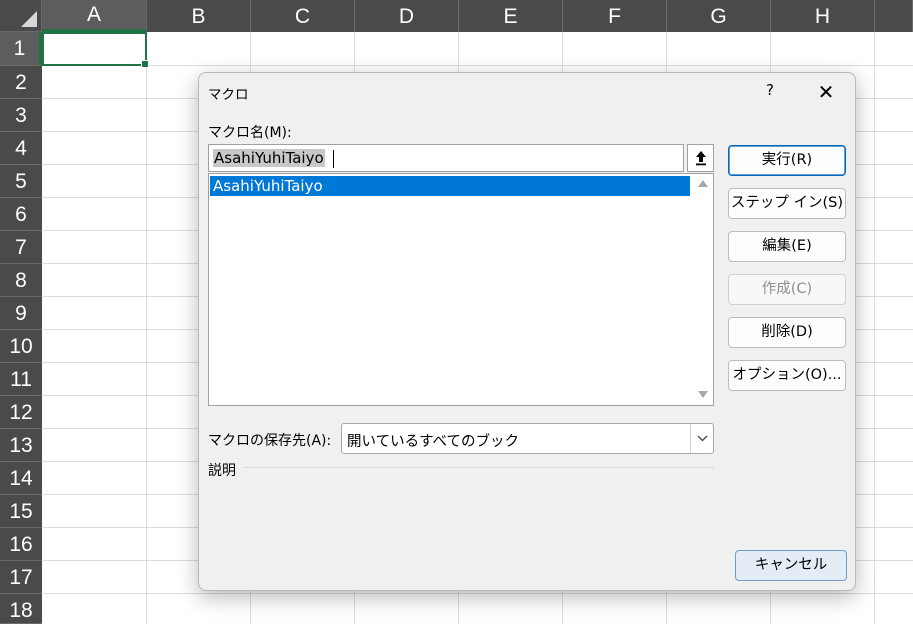 The image size is (913, 628). What do you see at coordinates (511, 16) in the screenshot?
I see `column-header-e: E` at bounding box center [511, 16].